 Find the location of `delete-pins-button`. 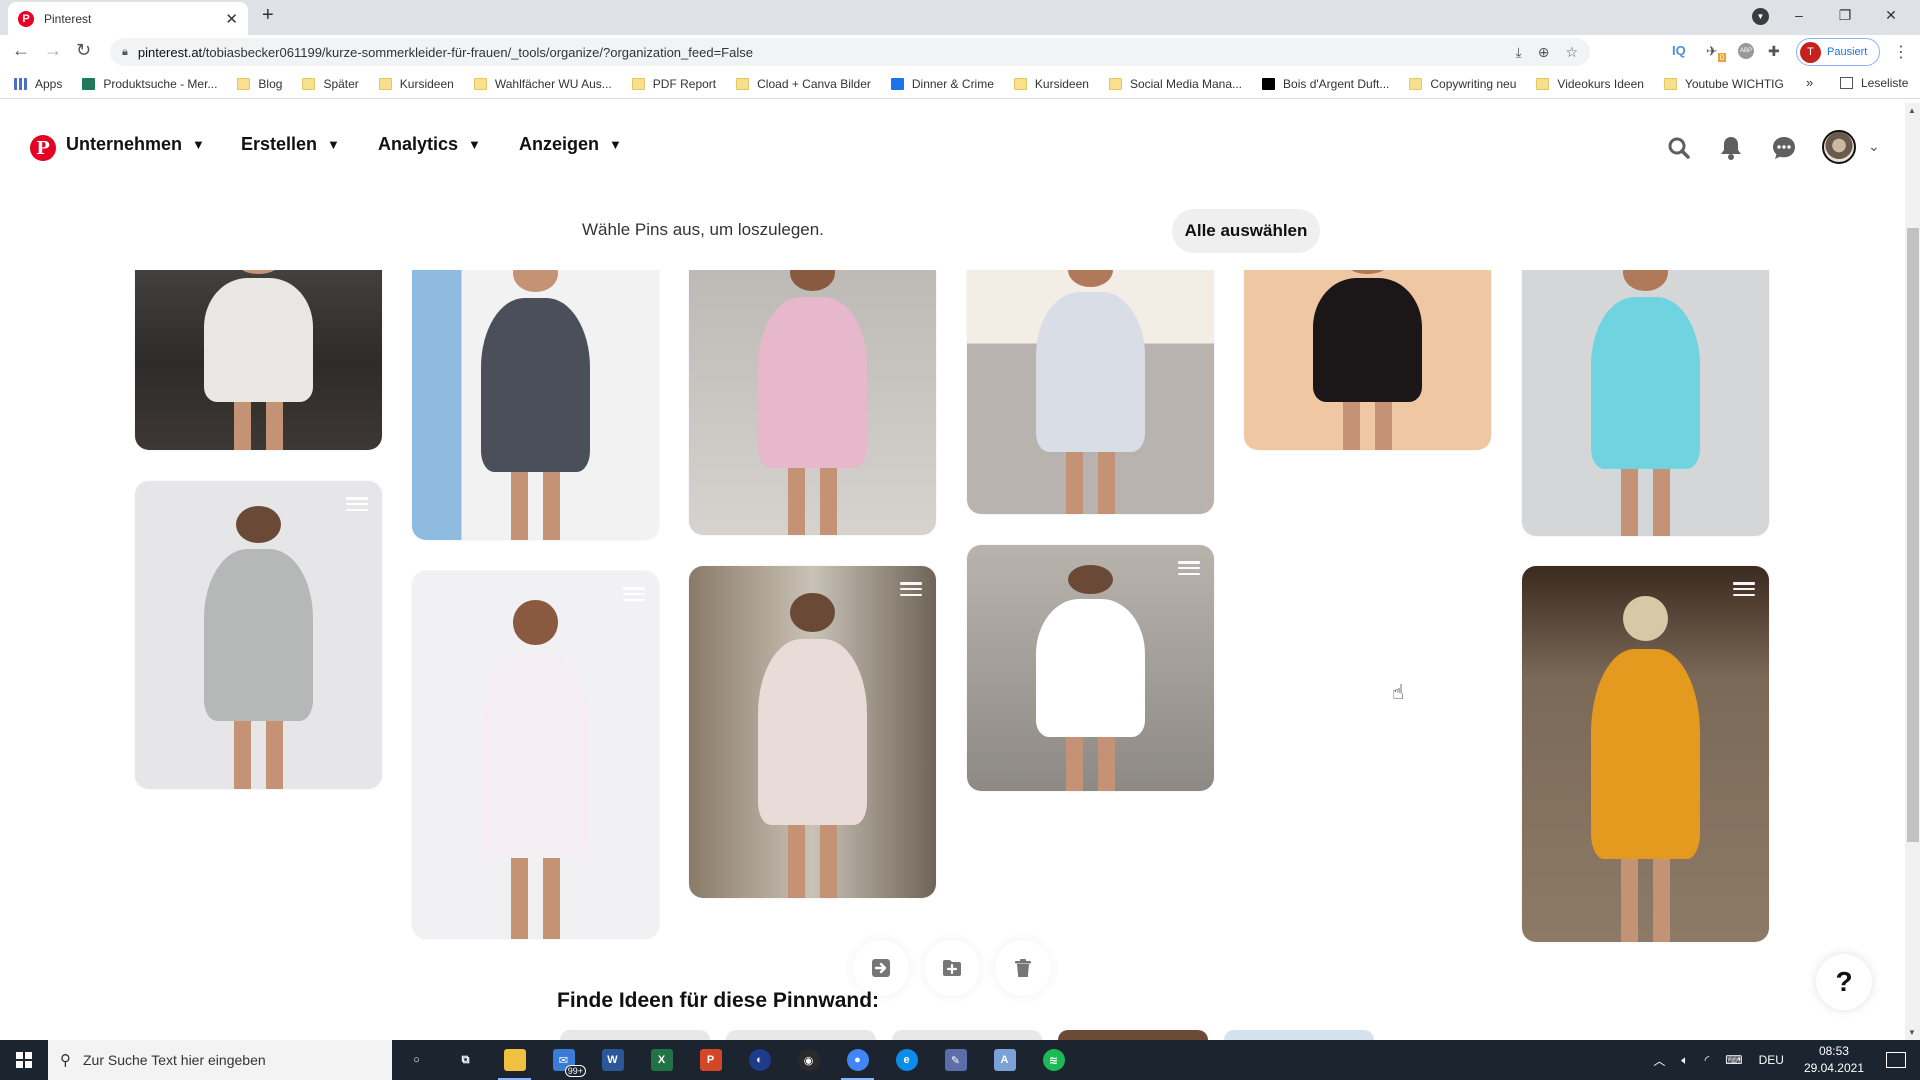

delete-pins-button is located at coordinates (1023, 968).